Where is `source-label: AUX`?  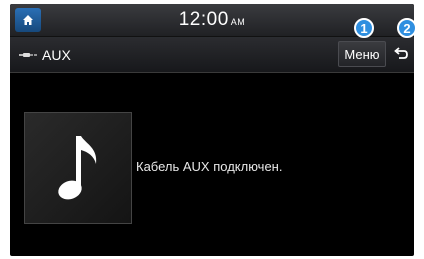
source-label: AUX is located at coordinates (56, 55).